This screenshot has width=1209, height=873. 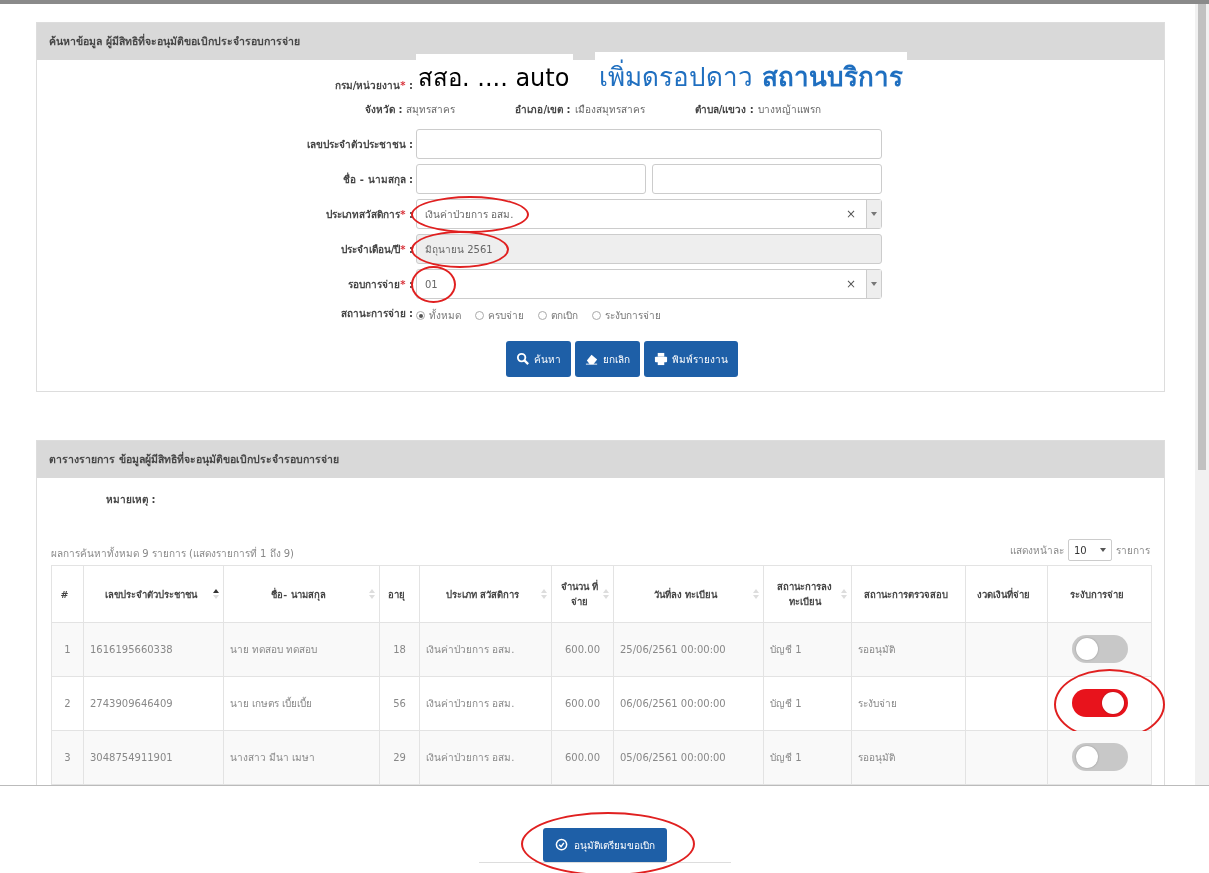 What do you see at coordinates (499, 315) in the screenshot?
I see `radio-option: ครบจ่าย` at bounding box center [499, 315].